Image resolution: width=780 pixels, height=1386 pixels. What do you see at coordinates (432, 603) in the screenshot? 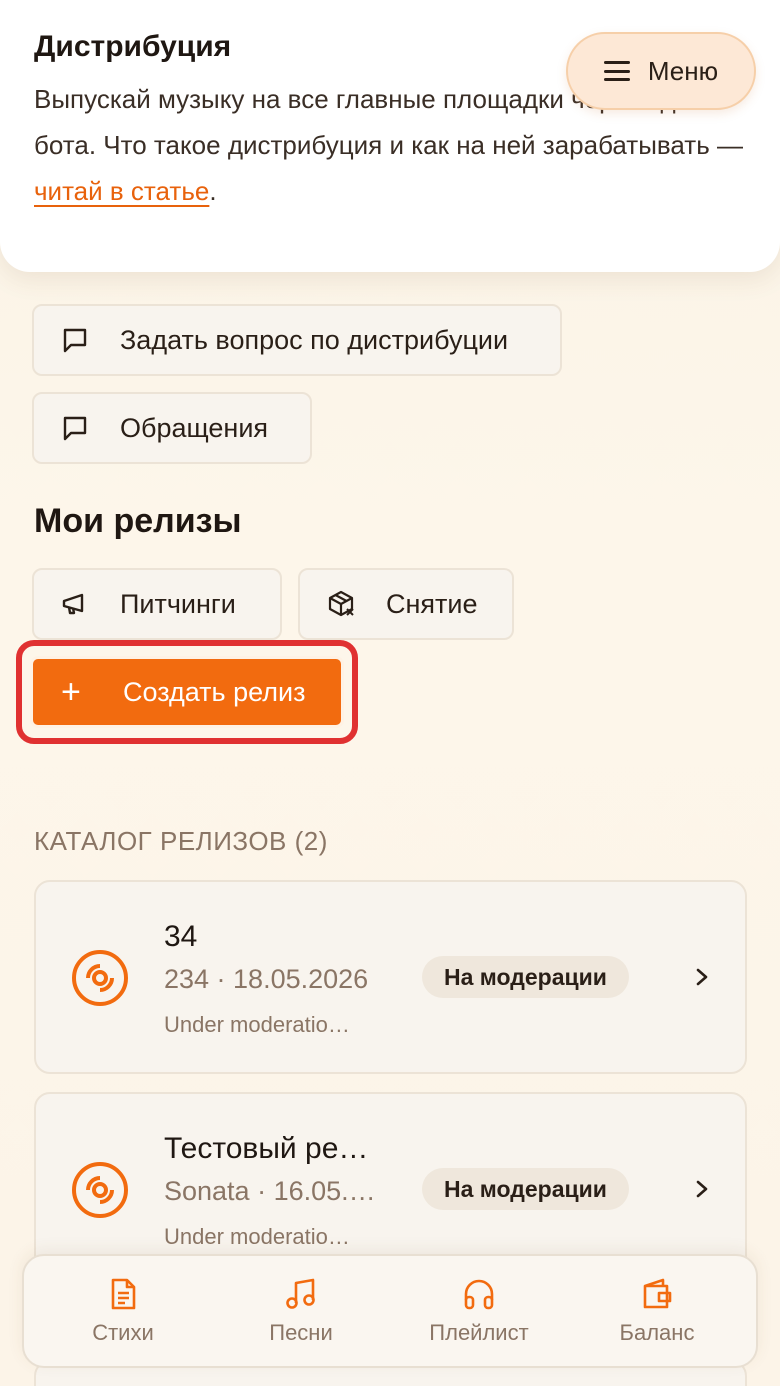
I see `takedown-label: Снятие` at bounding box center [432, 603].